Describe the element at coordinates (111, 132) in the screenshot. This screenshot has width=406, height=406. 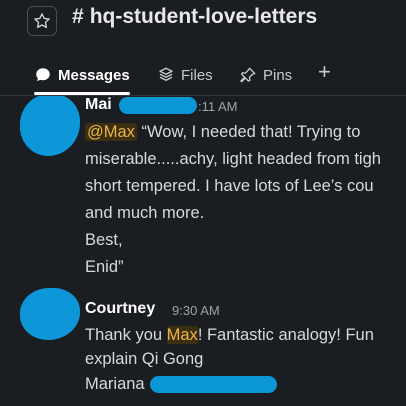
I see `user-mention: @Max` at that location.